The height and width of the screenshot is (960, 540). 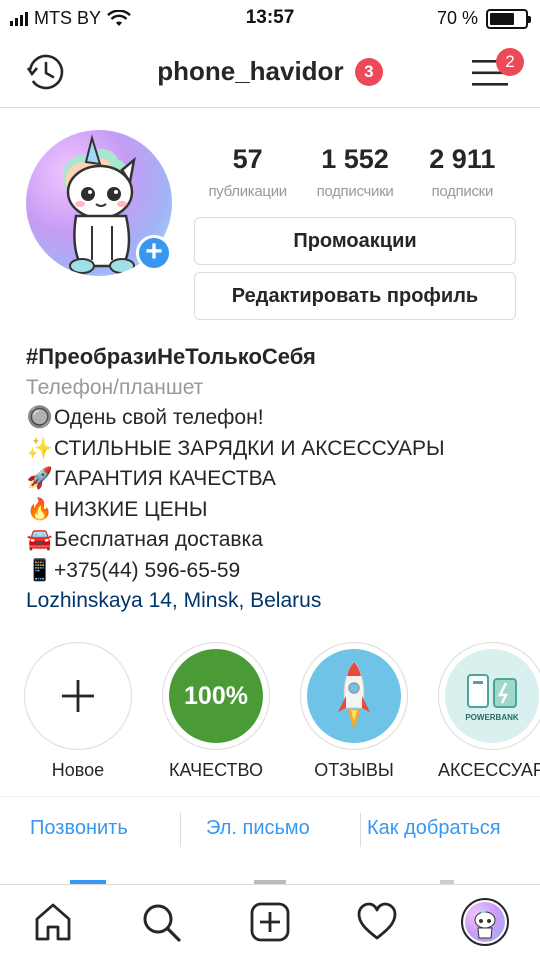 I want to click on edit-profile-button: Редактировать профиль, so click(x=355, y=296).